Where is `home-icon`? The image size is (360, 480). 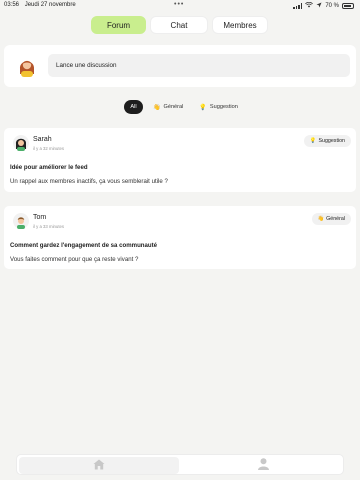 home-icon is located at coordinates (99, 466).